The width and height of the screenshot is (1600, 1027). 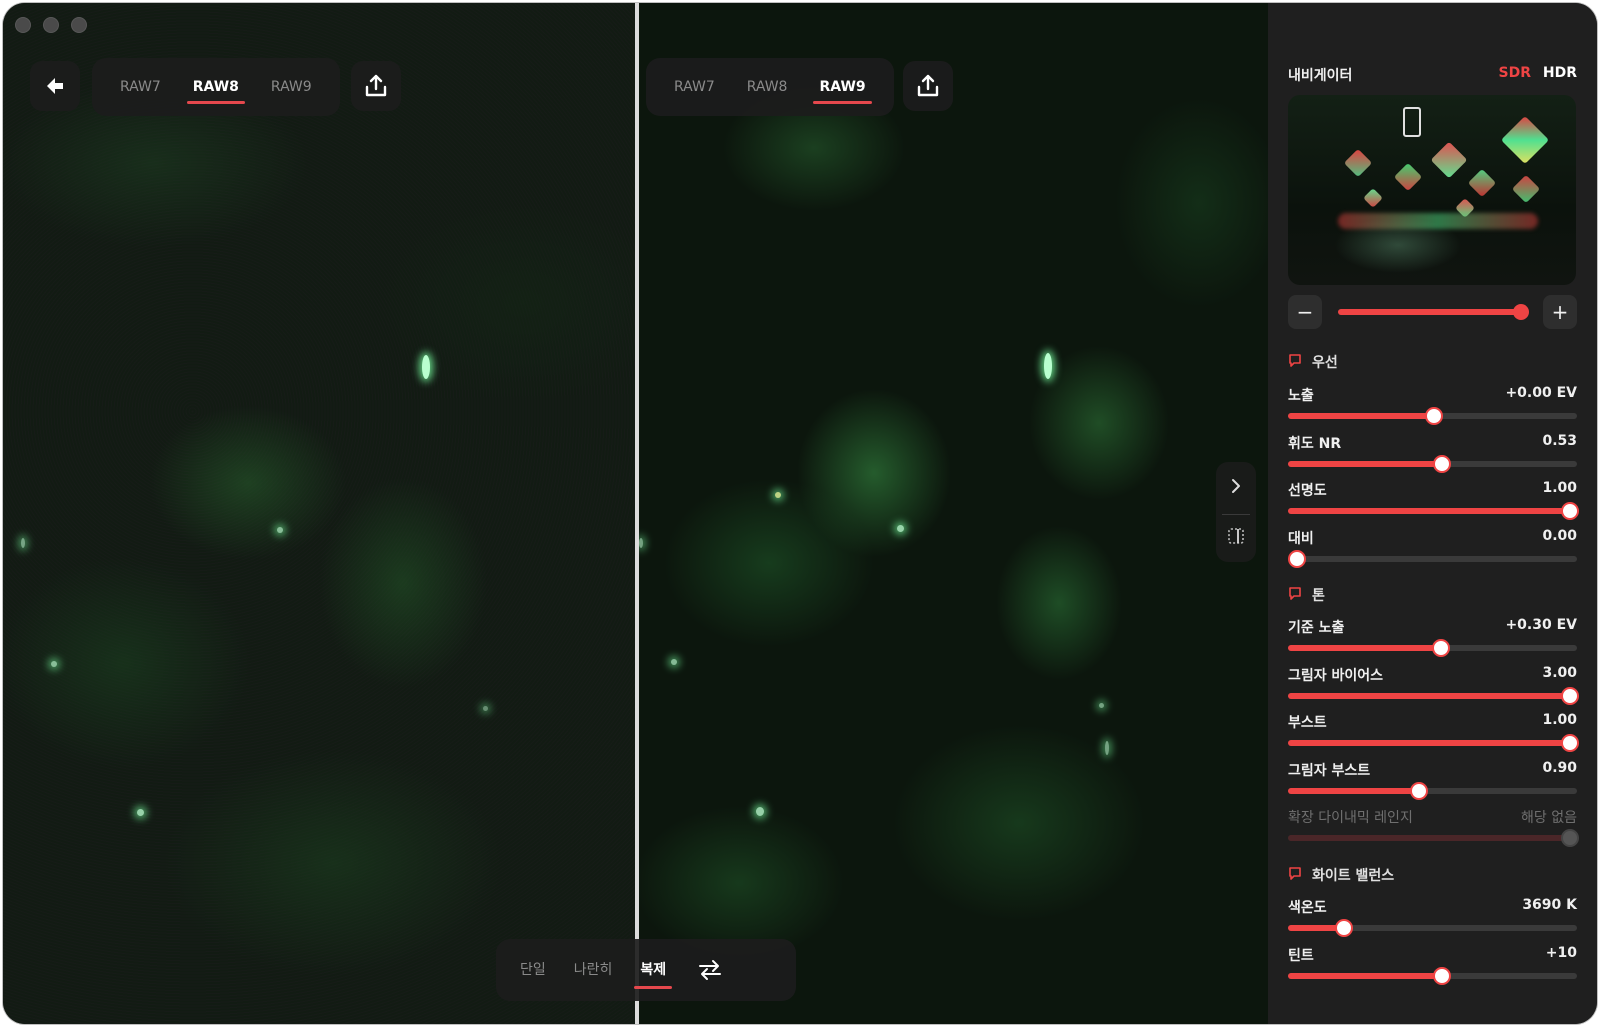 I want to click on right-tab-raw8: RAW8, so click(x=767, y=87).